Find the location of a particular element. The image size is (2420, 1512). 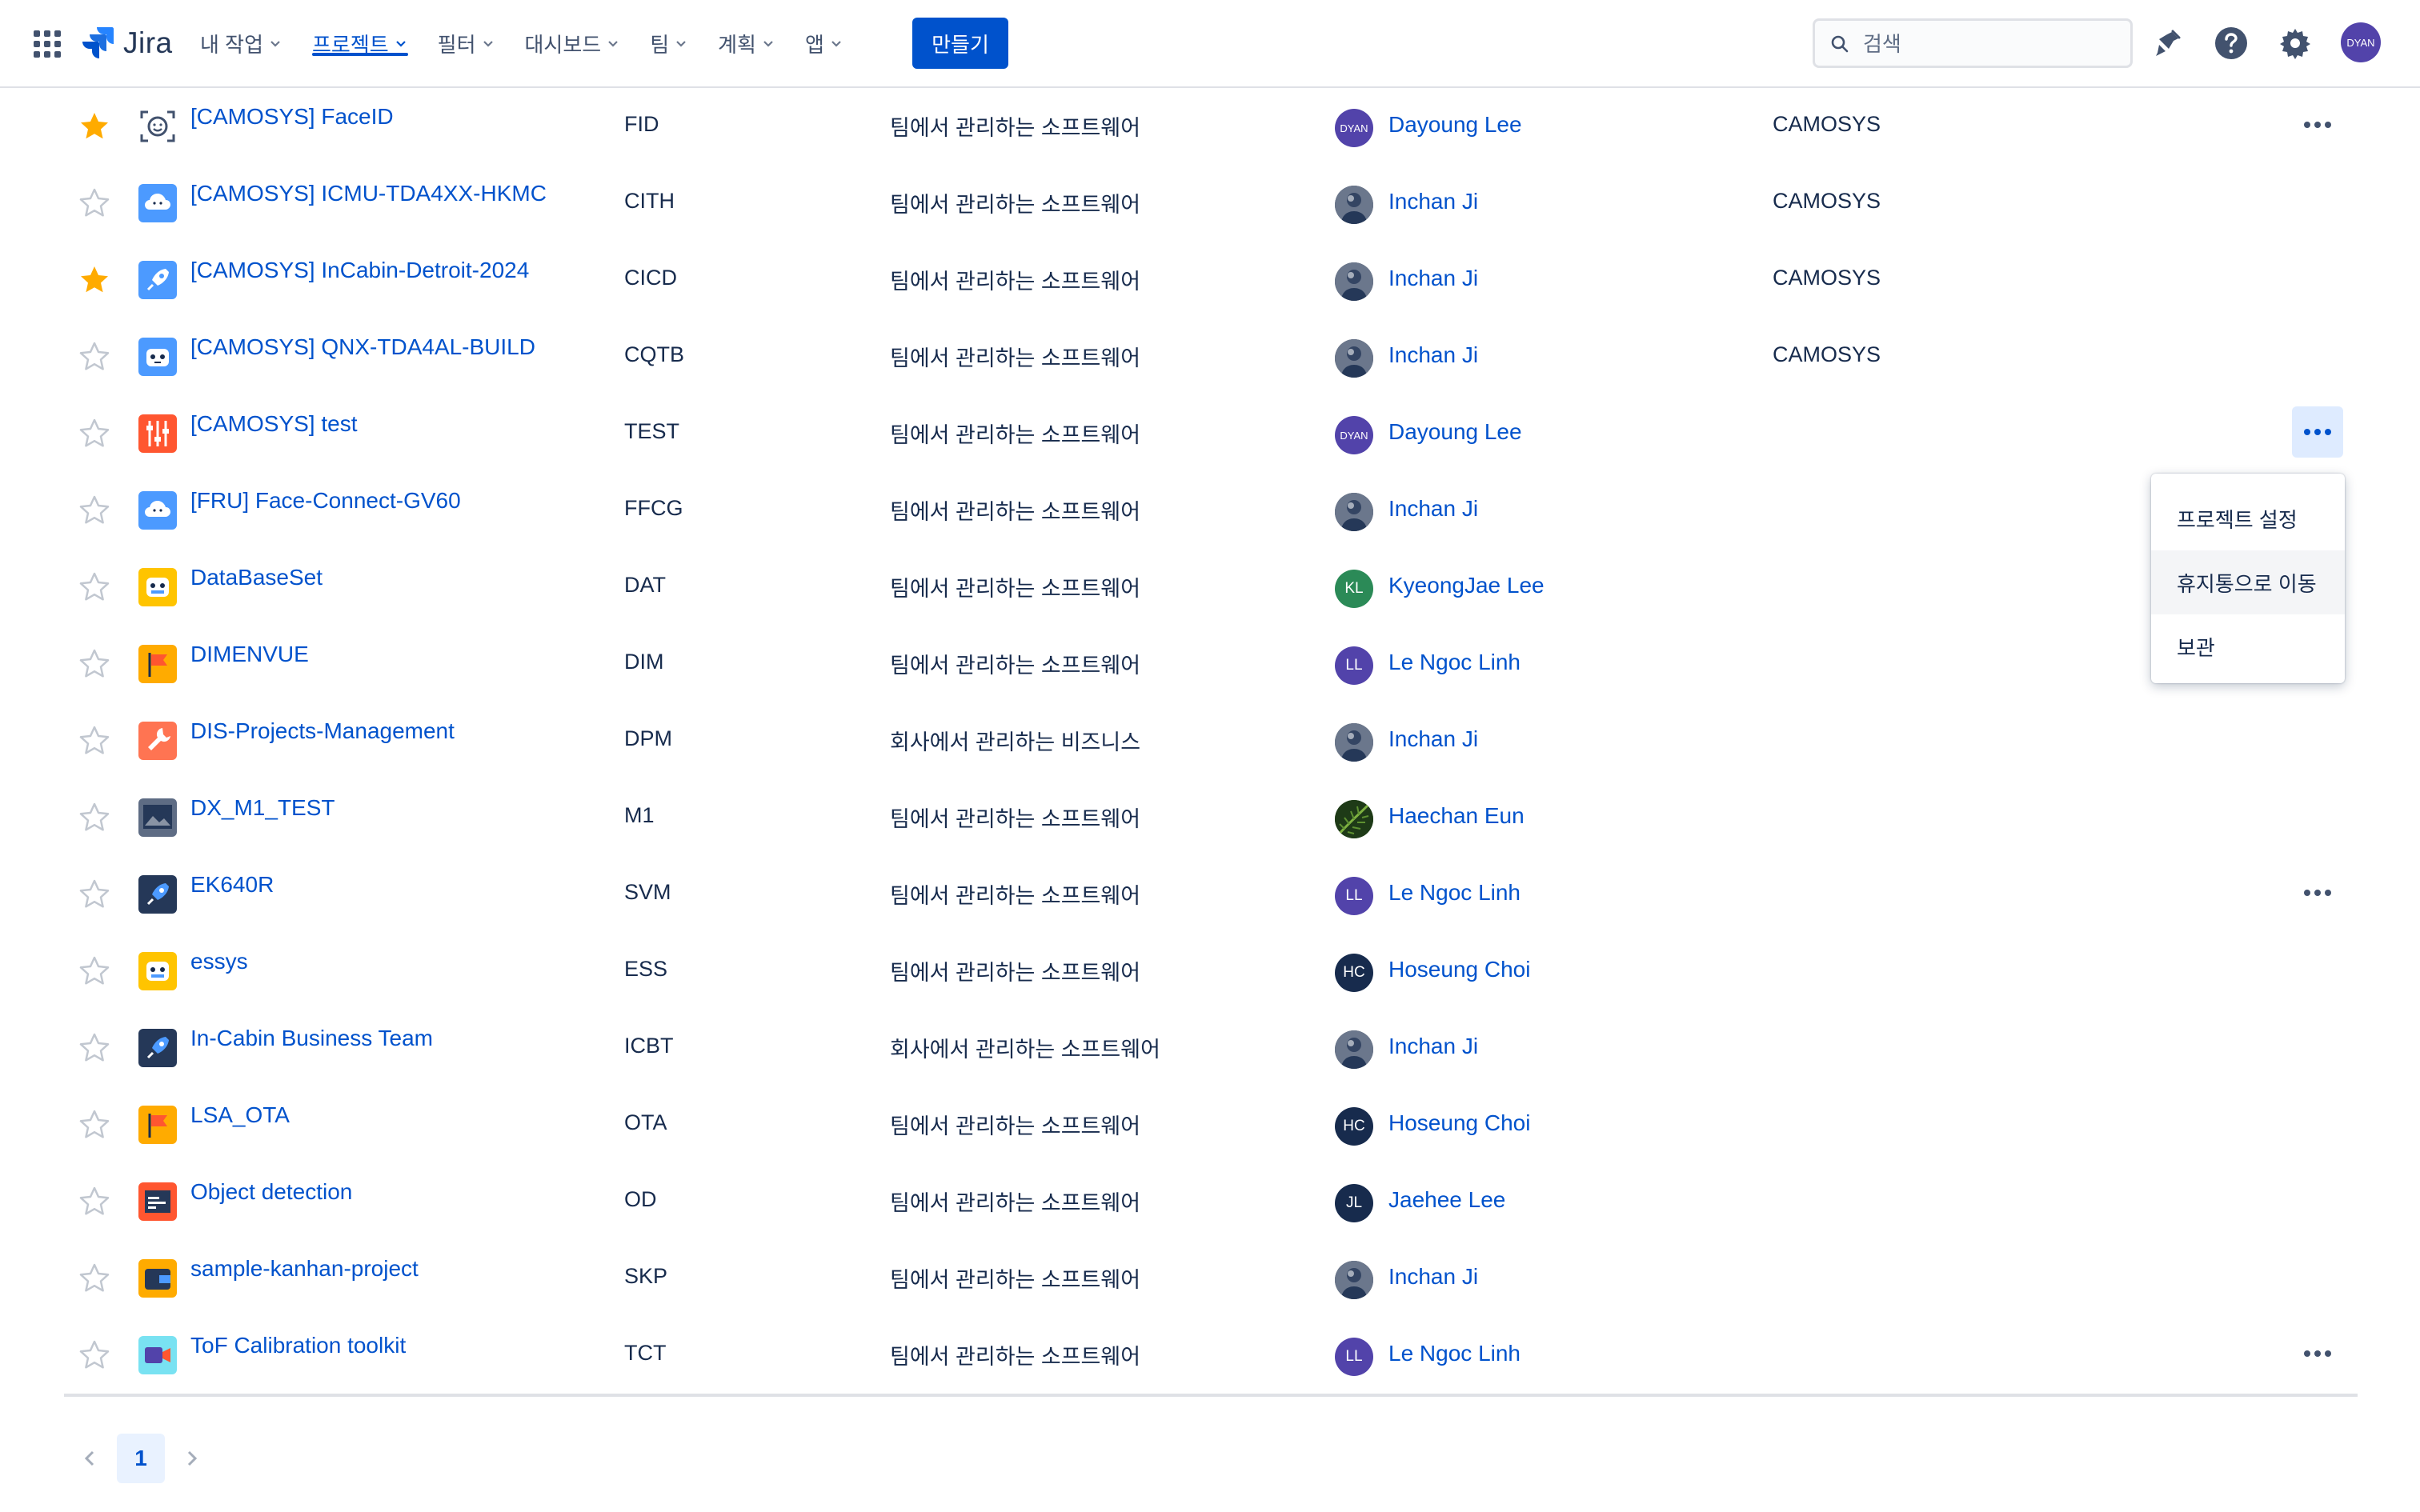

project-name-link: sample-kanhan-project is located at coordinates (304, 1269).